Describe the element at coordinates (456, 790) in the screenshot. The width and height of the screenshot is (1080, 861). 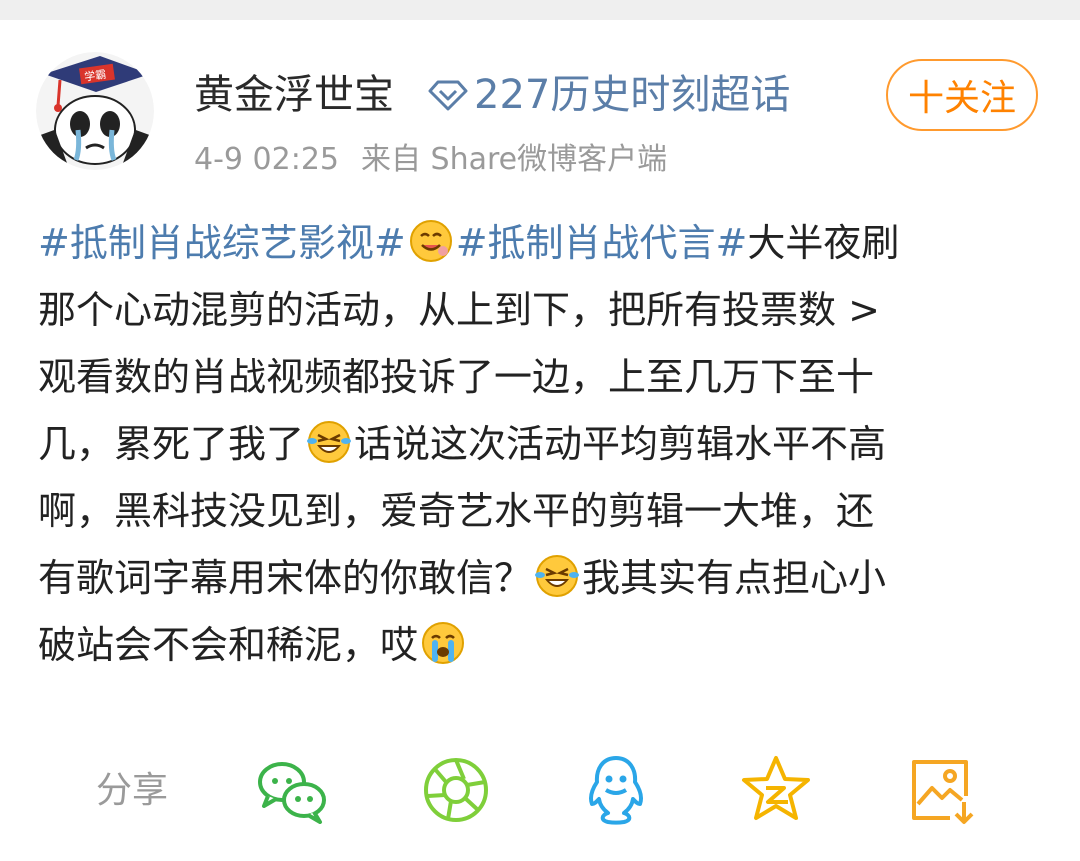
I see `moments-icon` at that location.